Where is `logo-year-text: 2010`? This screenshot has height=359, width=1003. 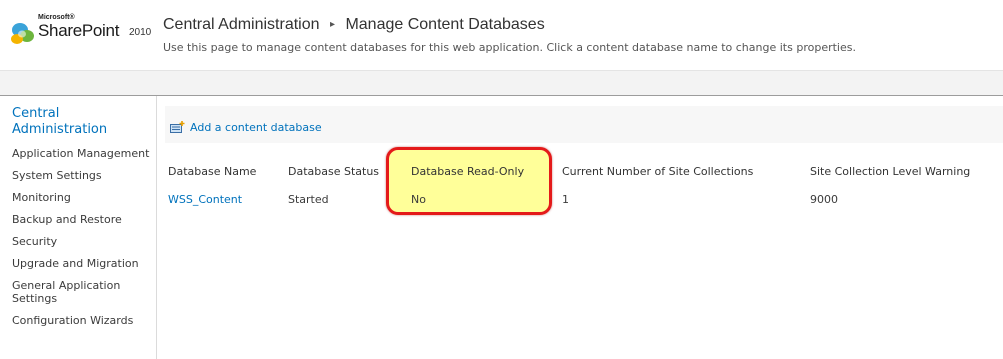
logo-year-text: 2010 is located at coordinates (140, 32).